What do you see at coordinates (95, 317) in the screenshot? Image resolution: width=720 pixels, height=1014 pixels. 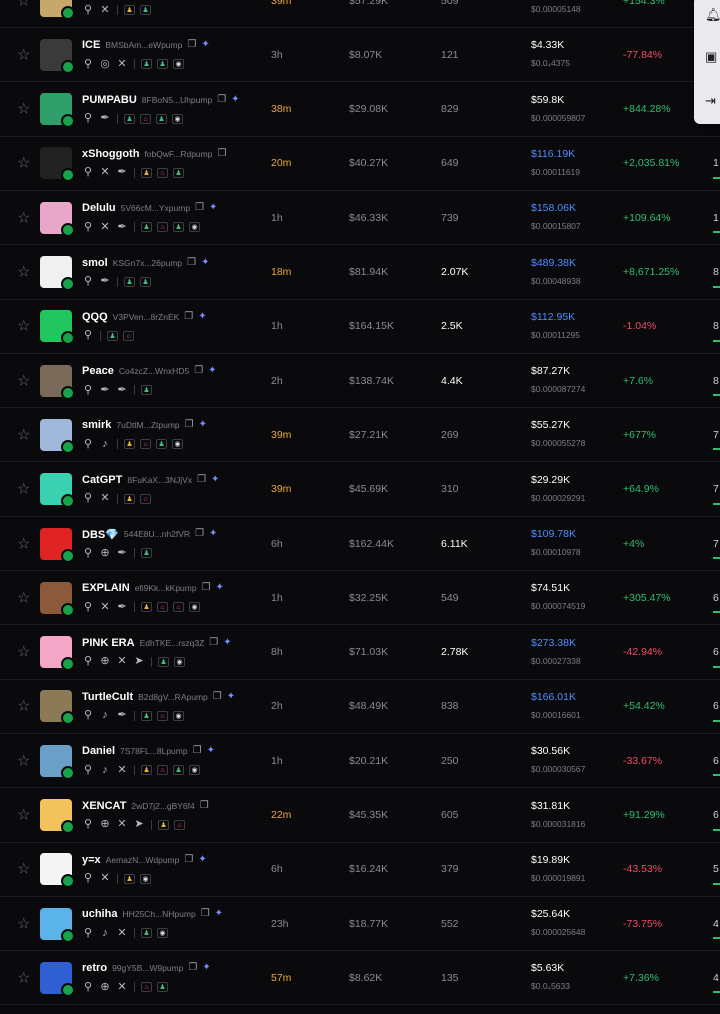 I see `token-name: QQQ` at bounding box center [95, 317].